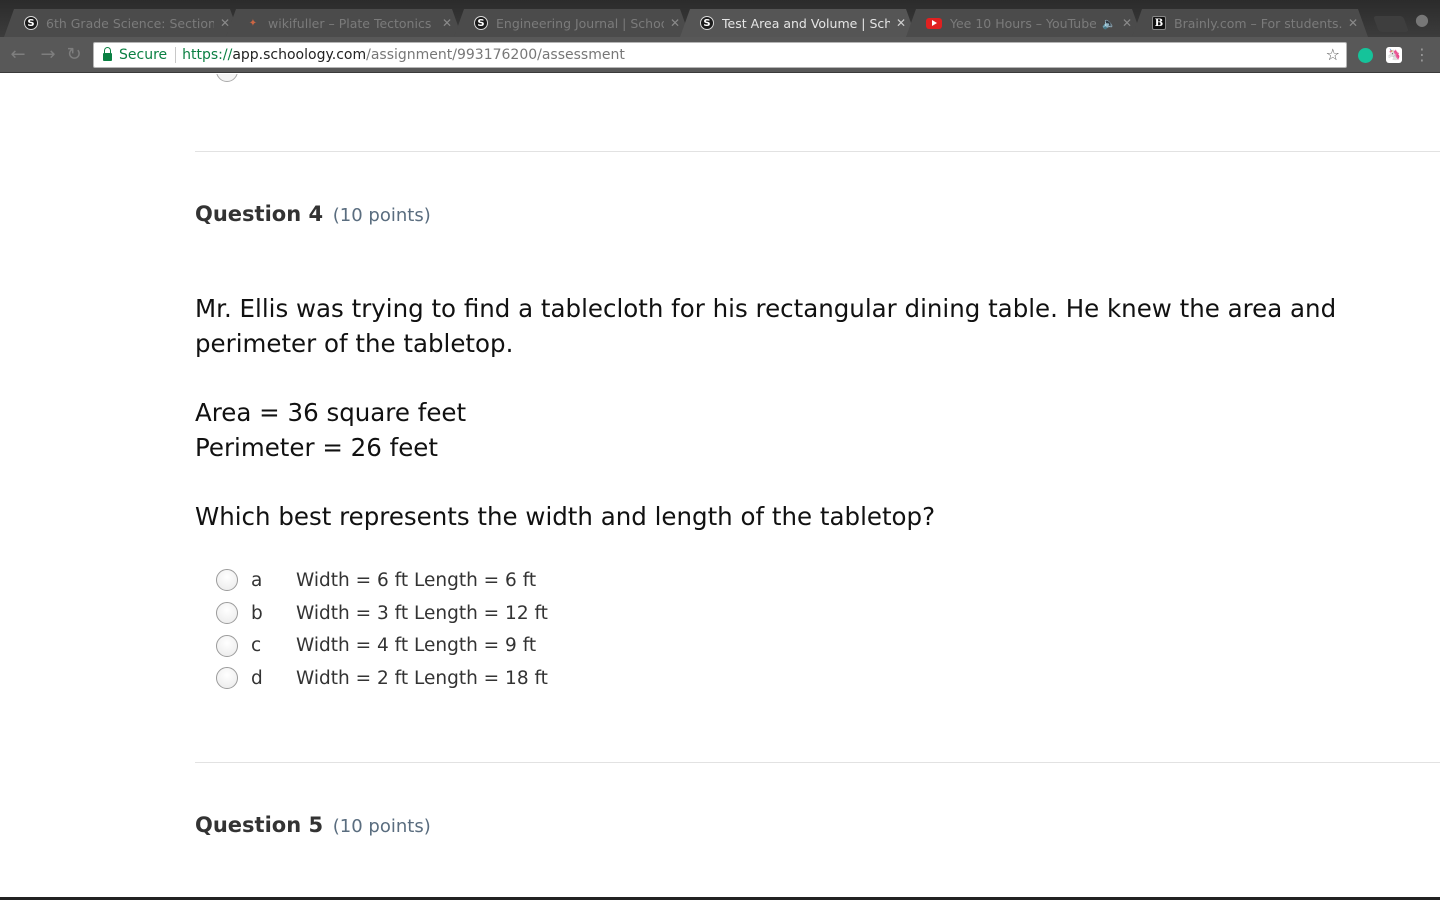  Describe the element at coordinates (299, 55) in the screenshot. I see `url-host: app.schoology.com` at that location.